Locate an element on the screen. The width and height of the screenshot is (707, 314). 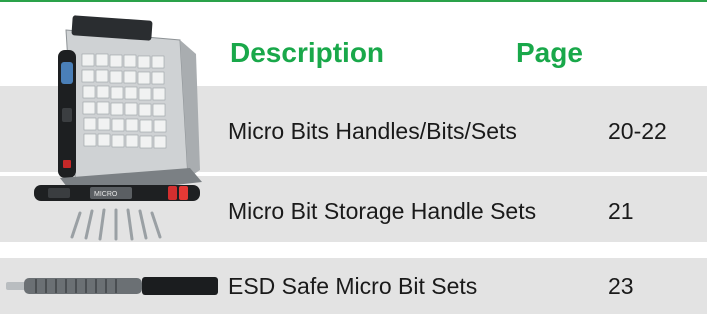
row-divider is located at coordinates (353, 250).